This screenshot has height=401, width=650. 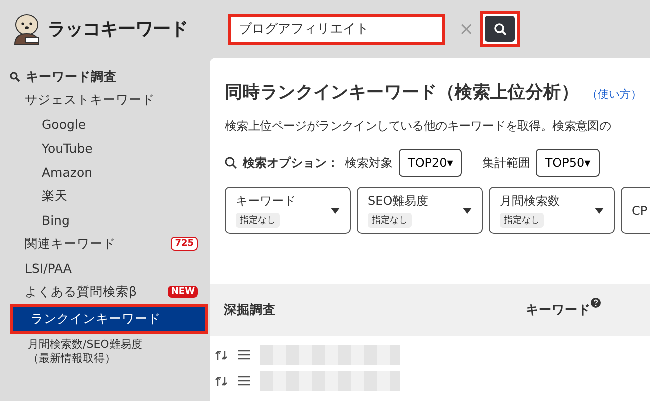 I want to click on column-header: キーワード, so click(x=558, y=310).